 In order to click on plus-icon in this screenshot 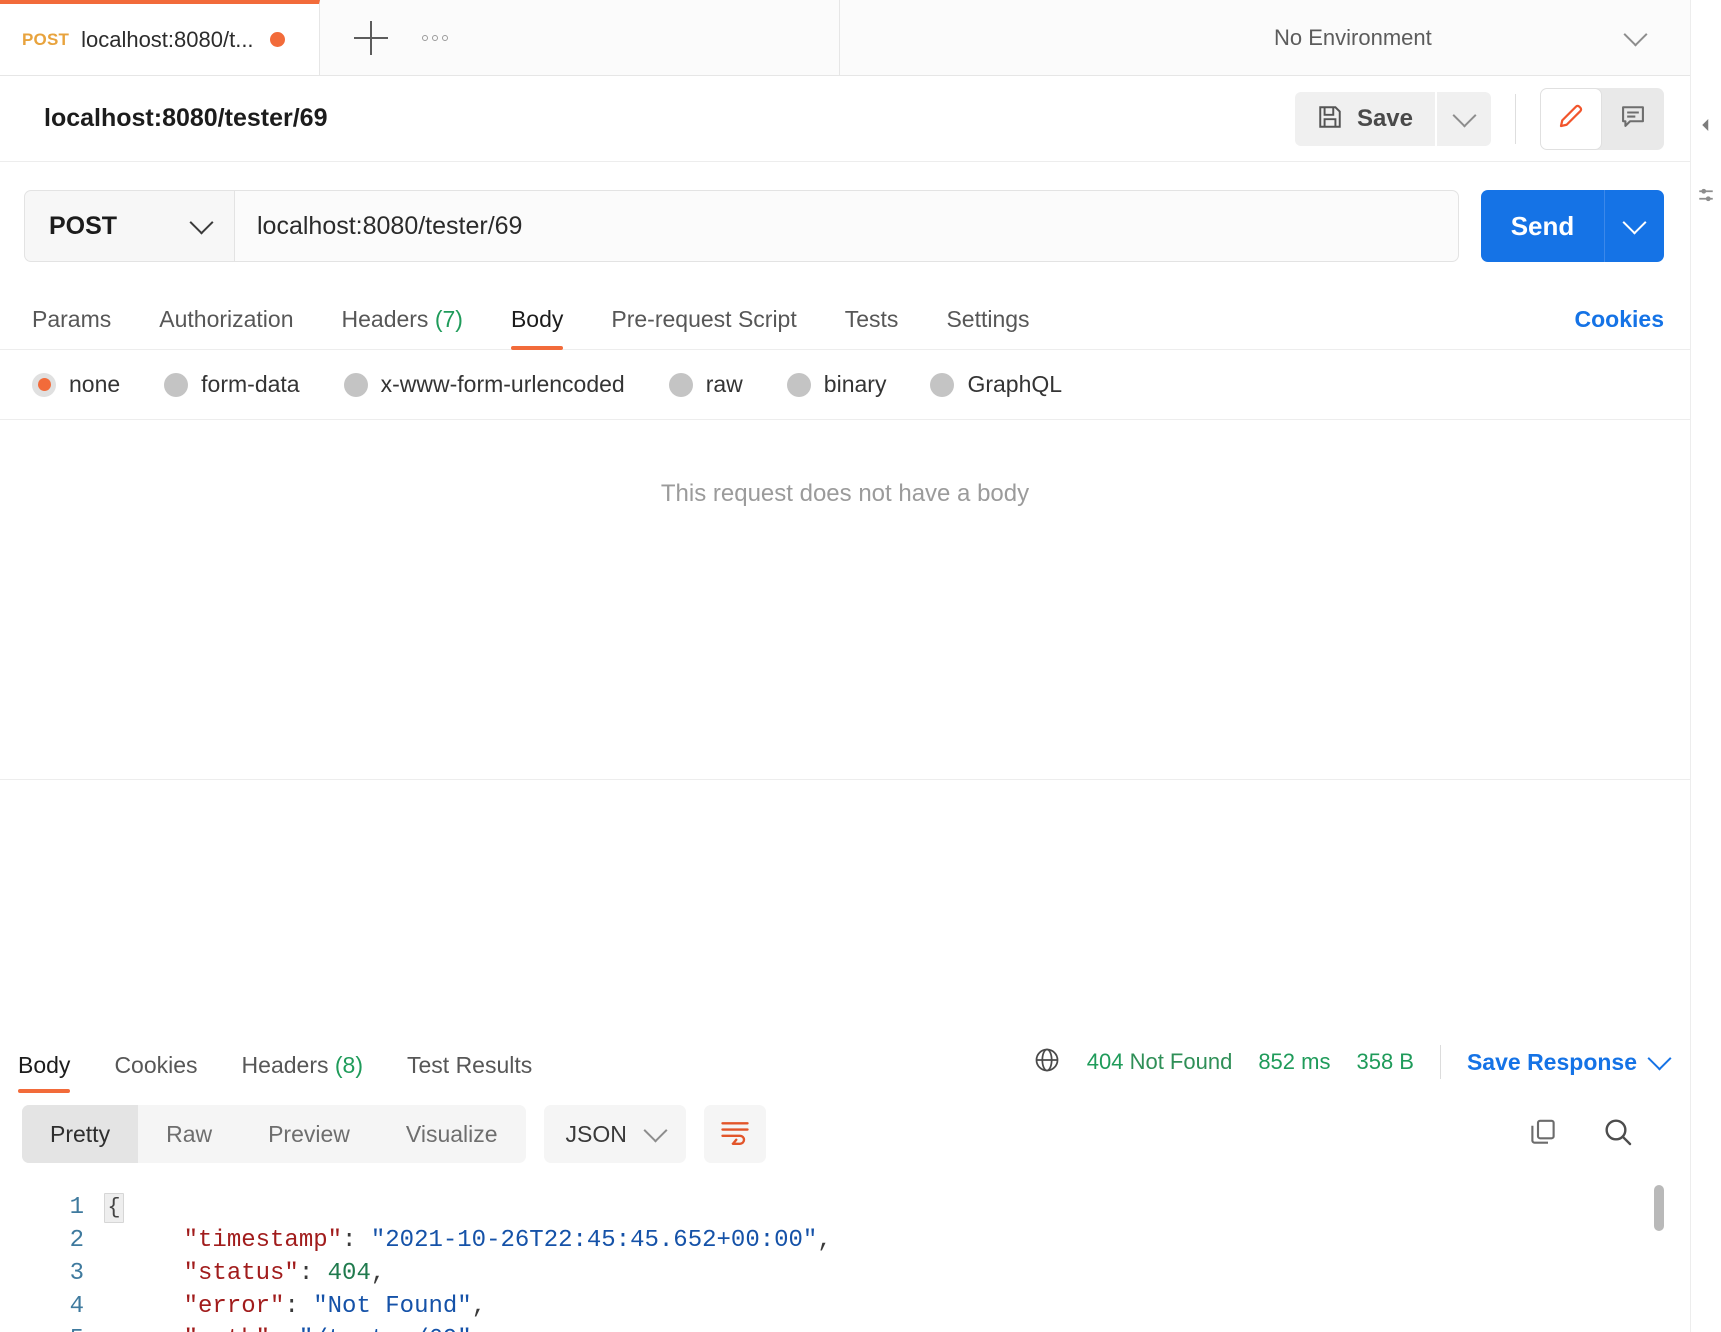, I will do `click(371, 37)`.